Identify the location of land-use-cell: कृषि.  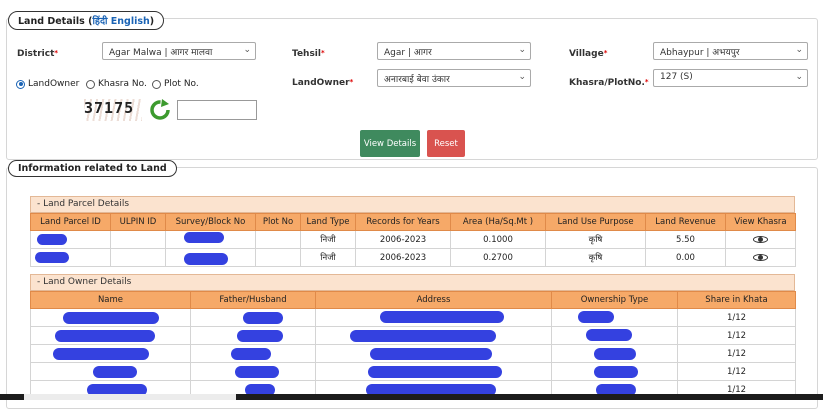
(595, 239).